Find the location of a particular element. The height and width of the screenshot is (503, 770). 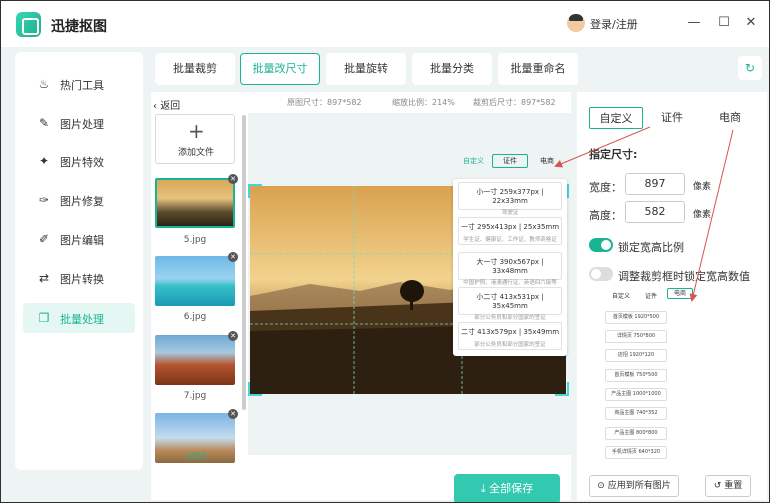

tab-batch-crop: 批量裁剪 is located at coordinates (195, 69).